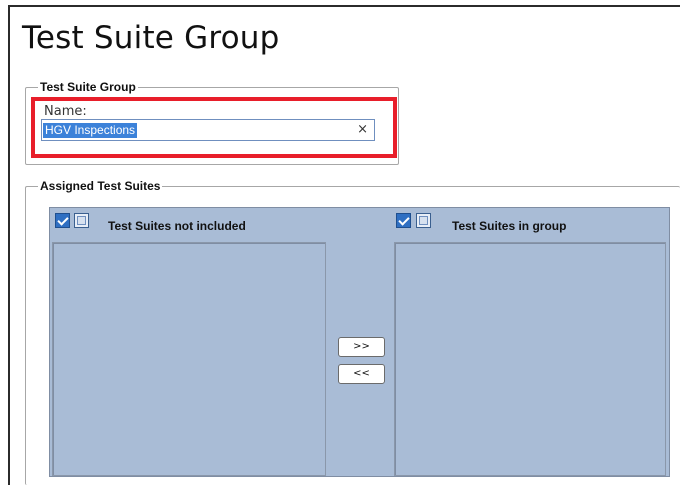 Image resolution: width=680 pixels, height=485 pixels. Describe the element at coordinates (361, 347) in the screenshot. I see `add-to-group-button: >>` at that location.